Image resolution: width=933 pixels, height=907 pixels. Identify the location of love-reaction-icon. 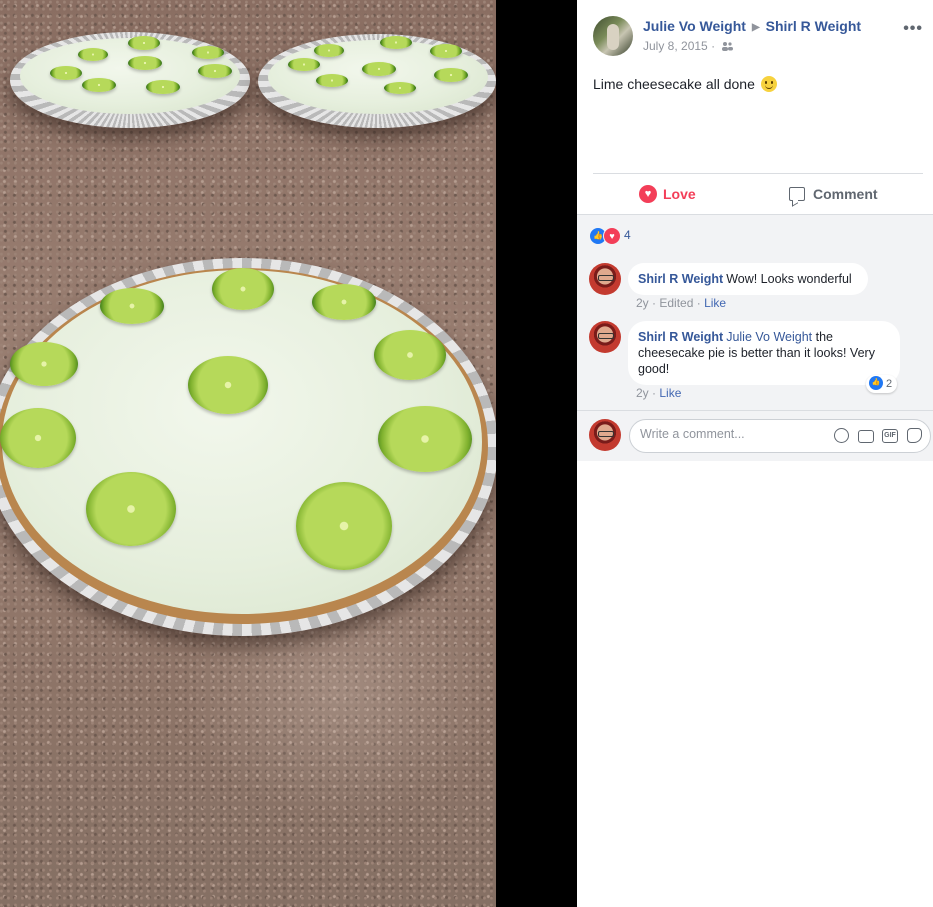
(612, 236).